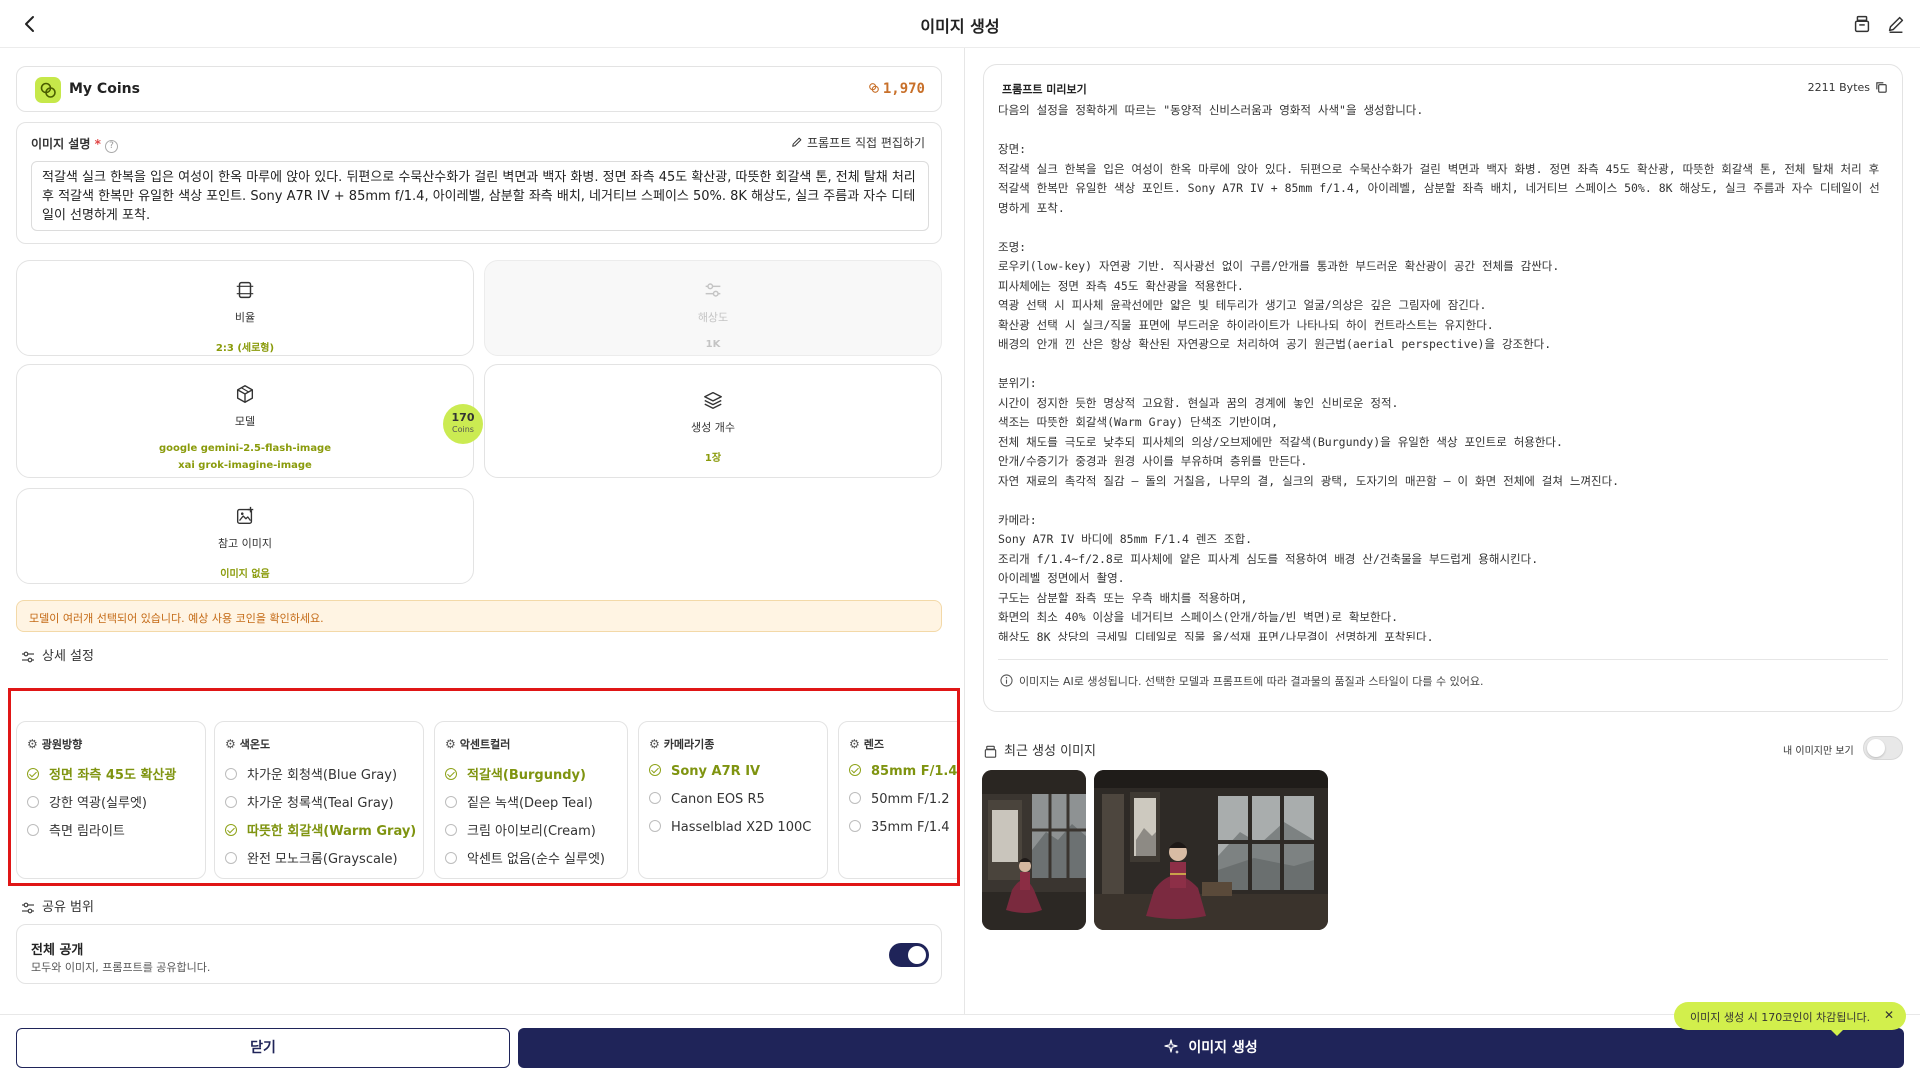 The height and width of the screenshot is (1080, 1920). Describe the element at coordinates (479, 616) in the screenshot. I see `multi-model-warning: 모델이 여러개 선택되어 있습니다. 예상 사용 코인을 확인하세요.` at that location.